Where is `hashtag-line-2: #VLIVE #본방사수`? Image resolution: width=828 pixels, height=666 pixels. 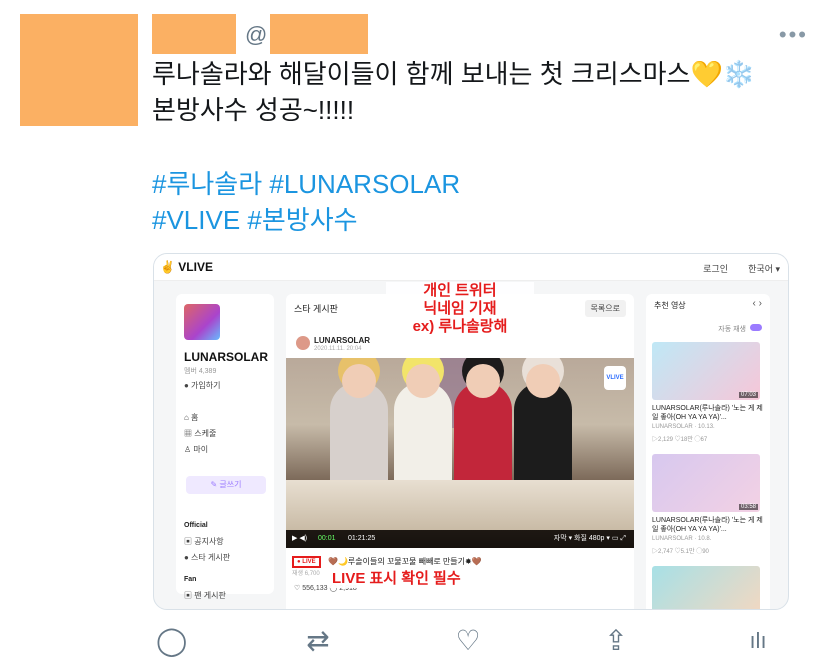 hashtag-line-2: #VLIVE #본방사수 is located at coordinates (306, 220).